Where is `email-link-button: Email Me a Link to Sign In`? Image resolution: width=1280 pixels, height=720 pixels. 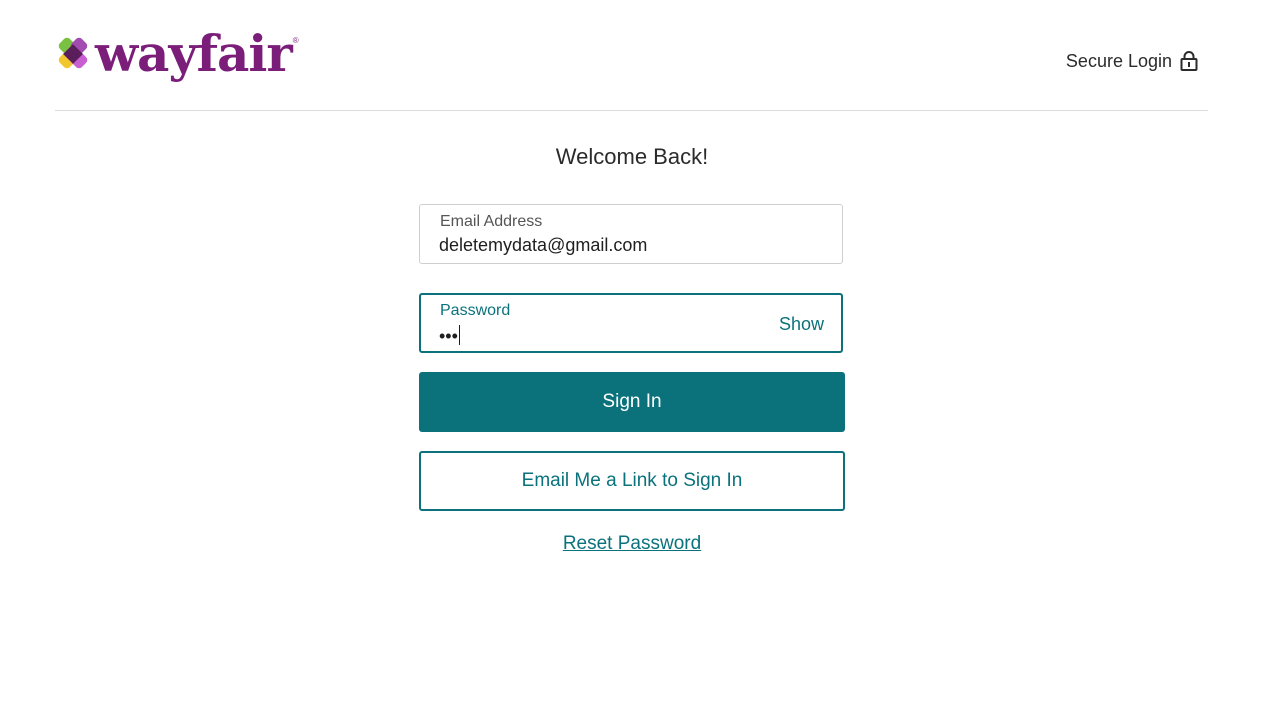 email-link-button: Email Me a Link to Sign In is located at coordinates (632, 481).